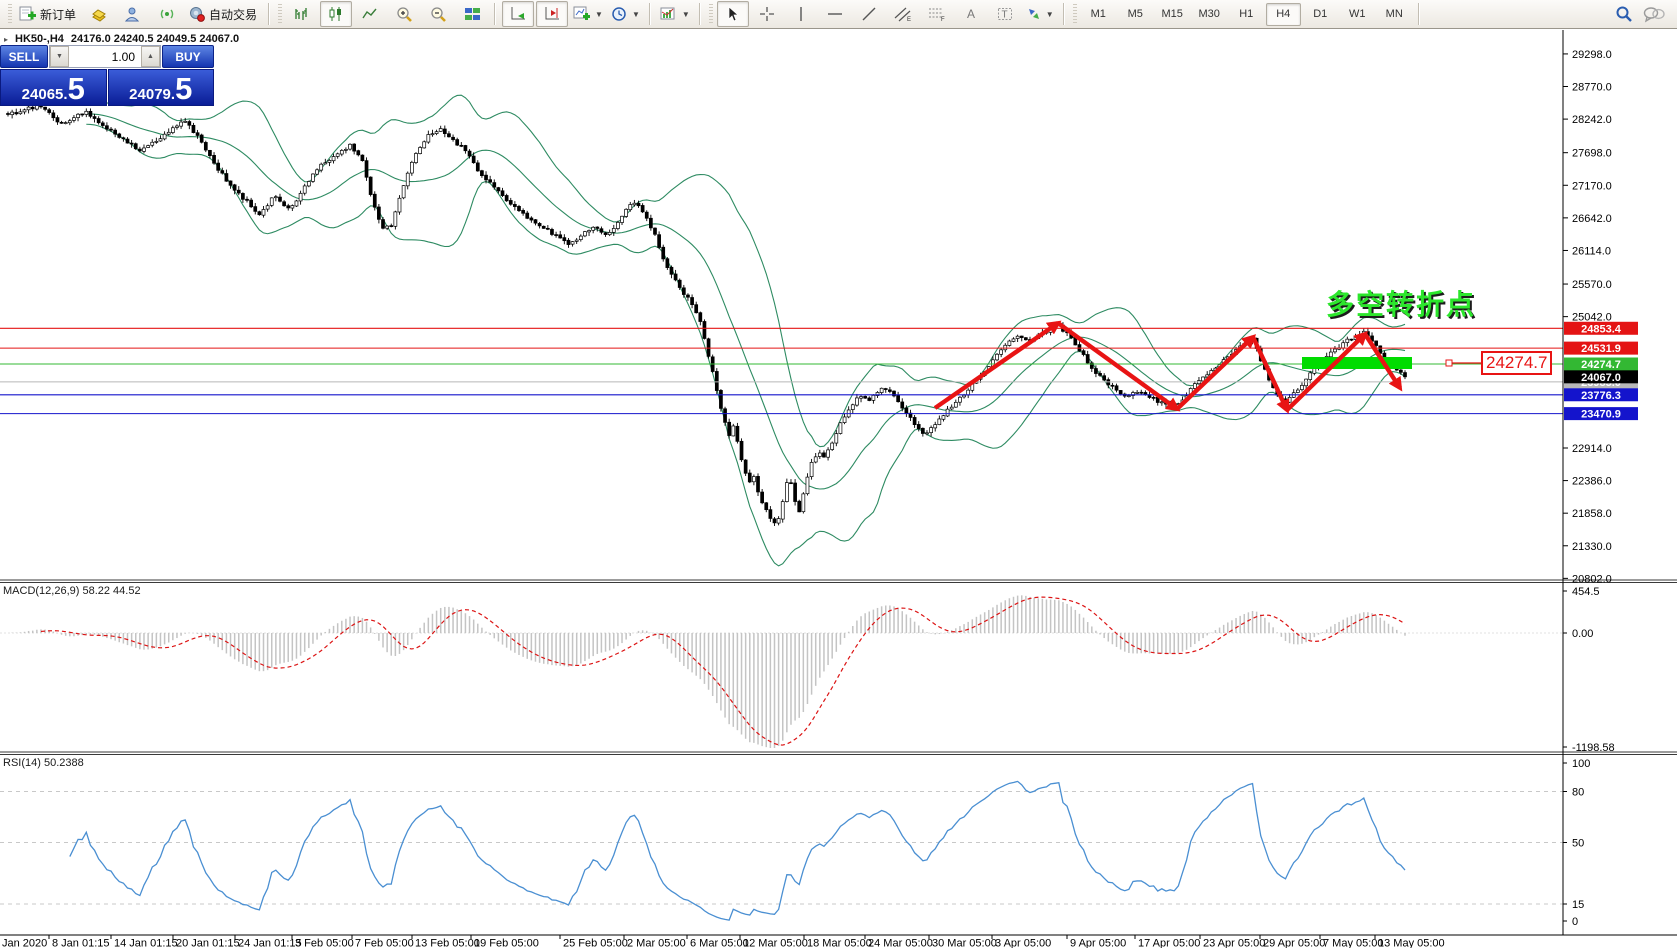  What do you see at coordinates (775, 943) in the screenshot?
I see `time-label: 12 Mar 05:00` at bounding box center [775, 943].